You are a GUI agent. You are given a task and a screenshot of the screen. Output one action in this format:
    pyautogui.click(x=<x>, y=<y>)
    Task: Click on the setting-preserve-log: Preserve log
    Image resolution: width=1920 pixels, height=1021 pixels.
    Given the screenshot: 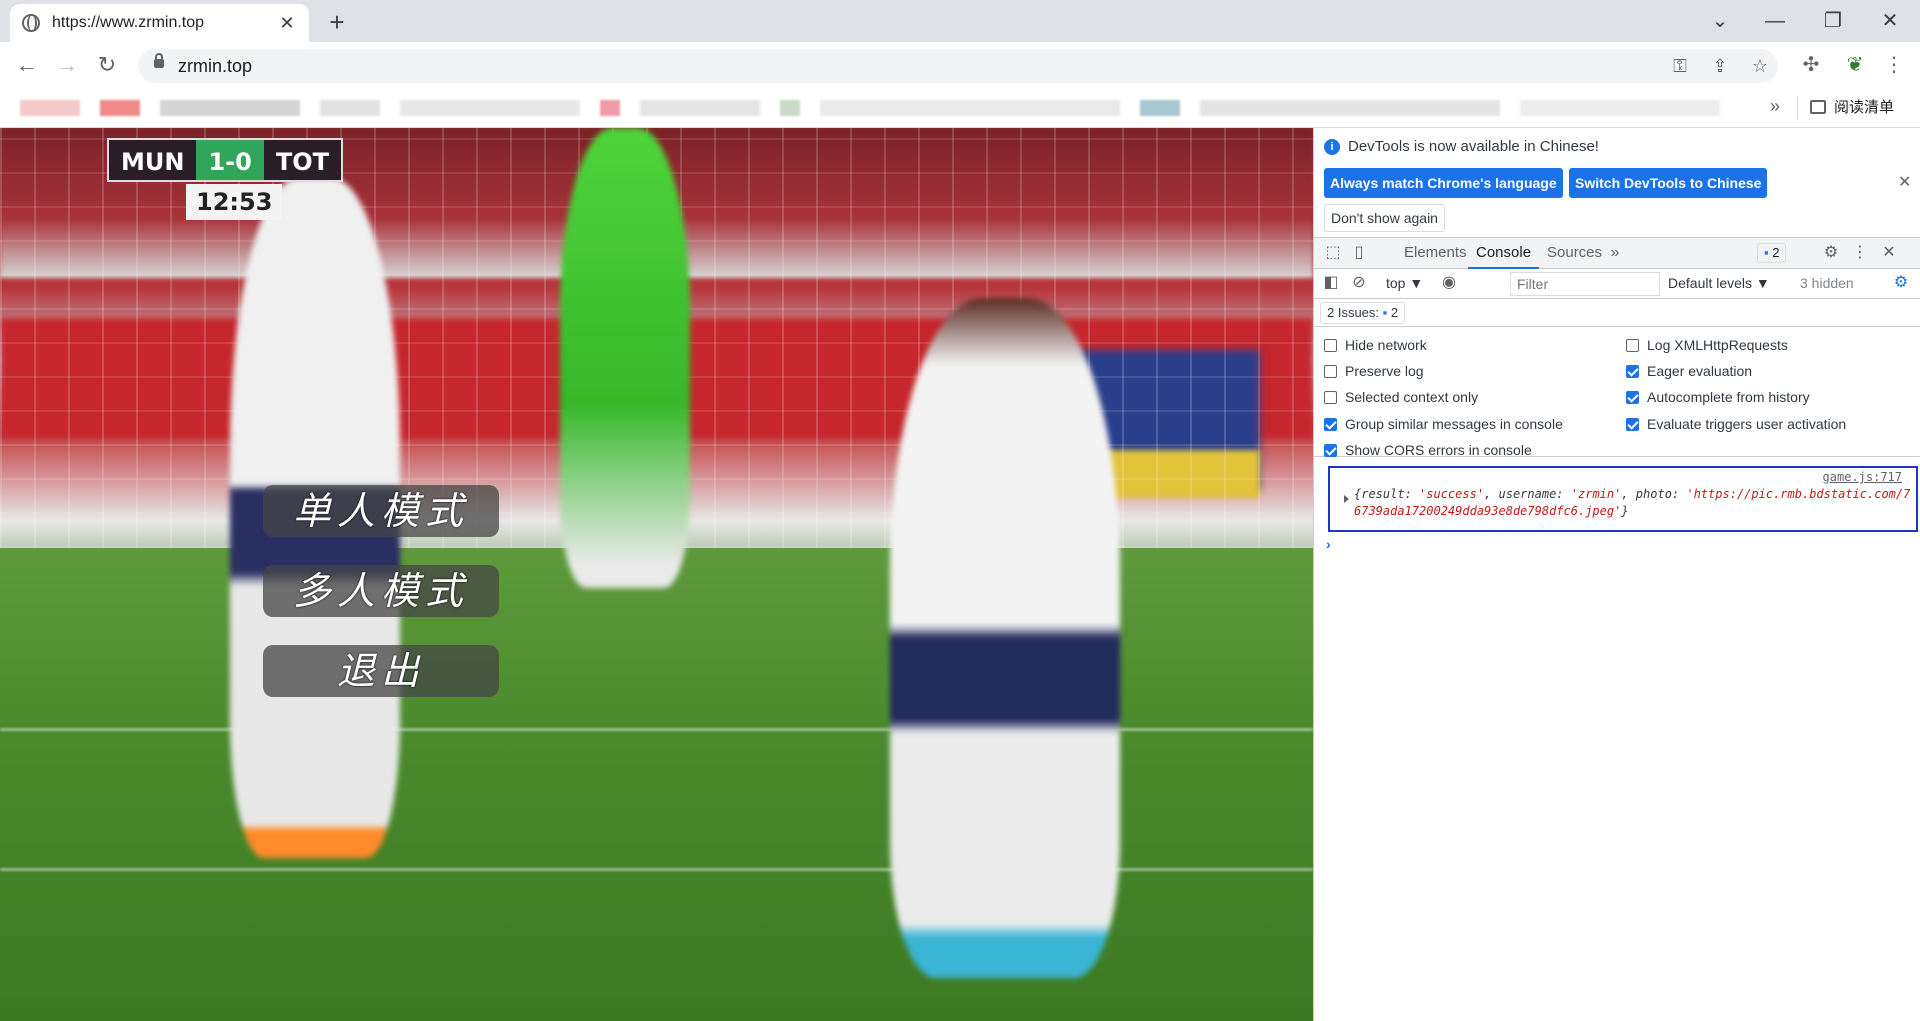 What is the action you would take?
    pyautogui.click(x=1374, y=371)
    